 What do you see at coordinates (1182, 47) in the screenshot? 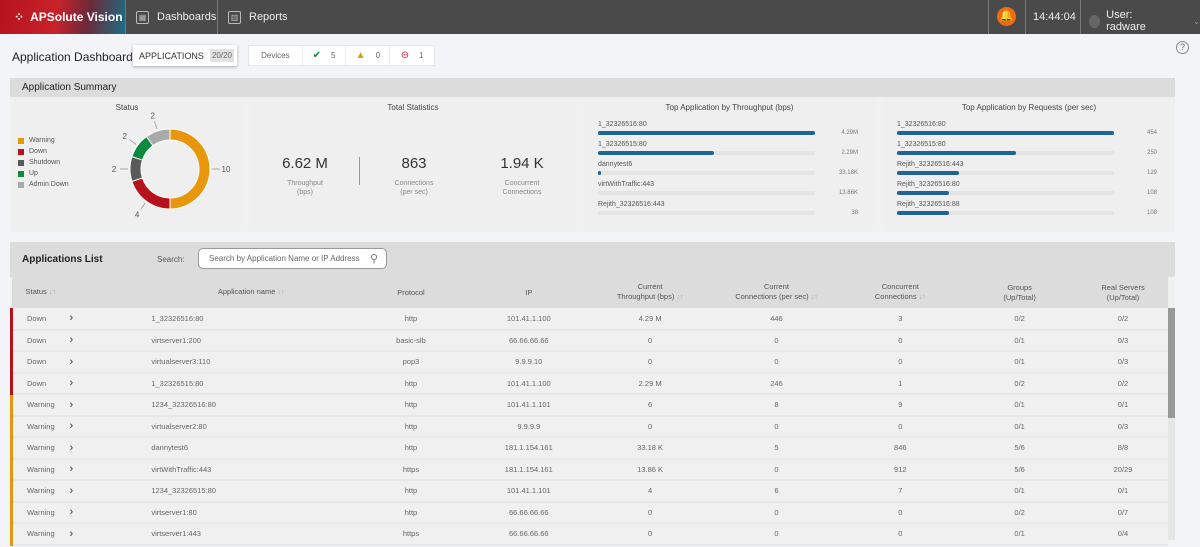
I see `help-icon: ?` at bounding box center [1182, 47].